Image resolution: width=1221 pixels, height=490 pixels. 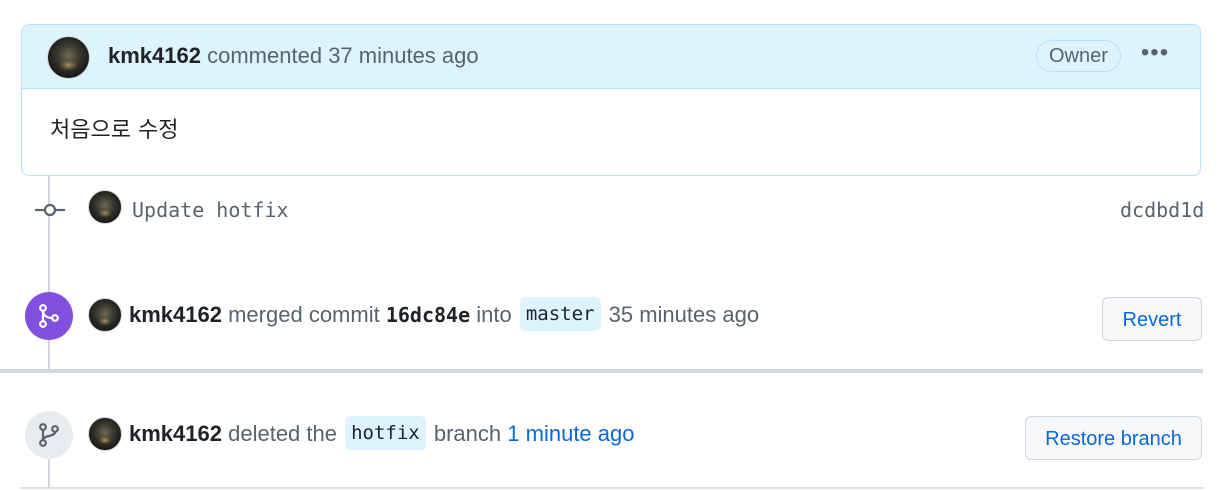 What do you see at coordinates (1152, 319) in the screenshot?
I see `revert-button: Revert` at bounding box center [1152, 319].